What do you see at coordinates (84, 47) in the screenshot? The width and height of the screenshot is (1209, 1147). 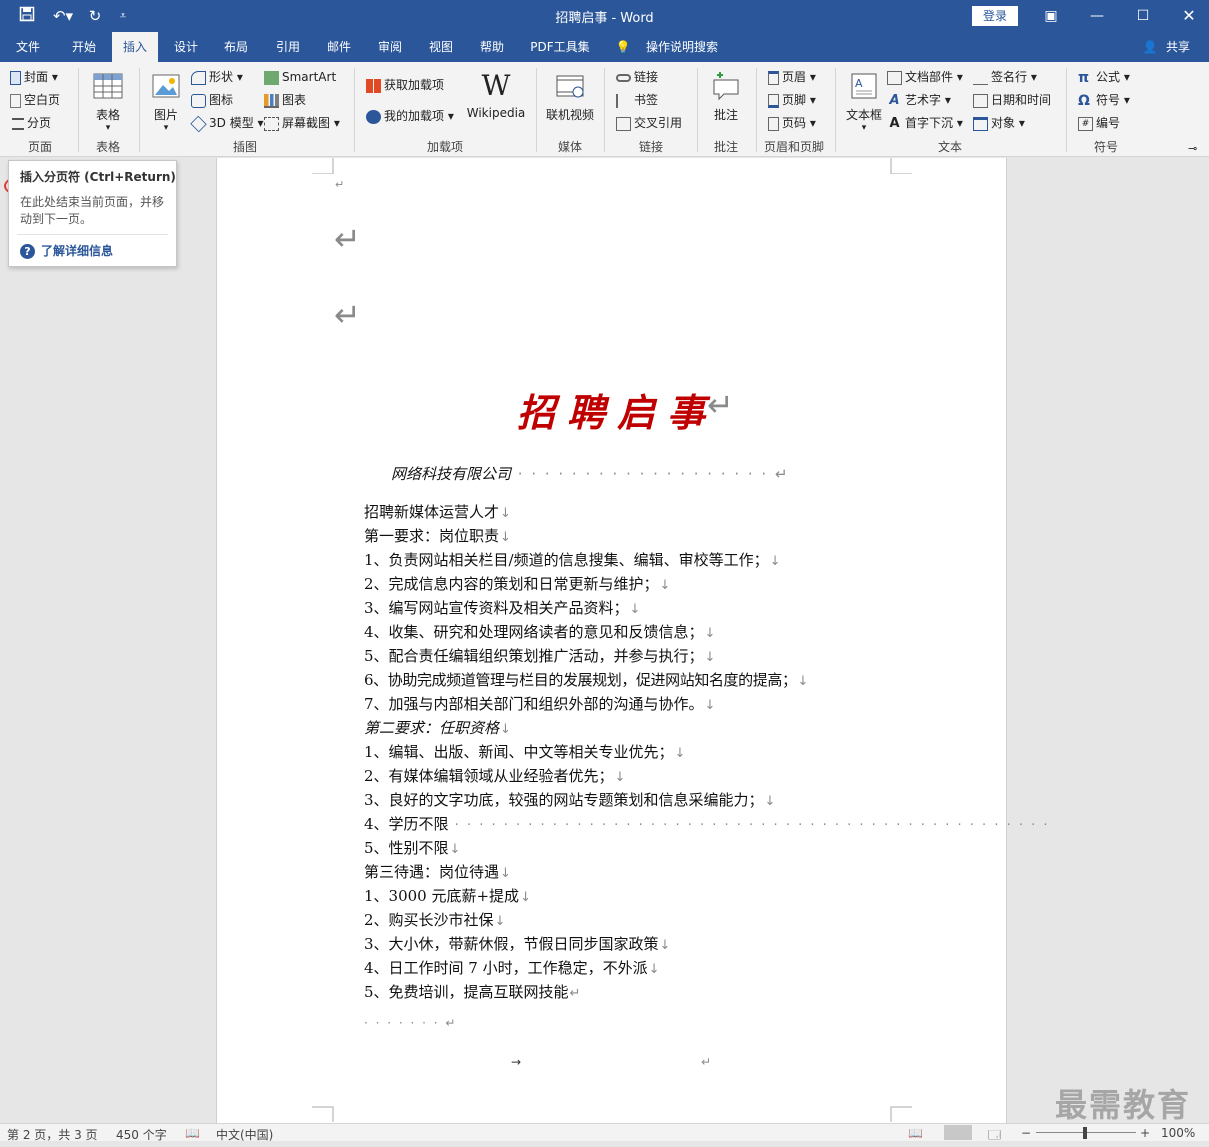 I see `tab-home: 开始` at bounding box center [84, 47].